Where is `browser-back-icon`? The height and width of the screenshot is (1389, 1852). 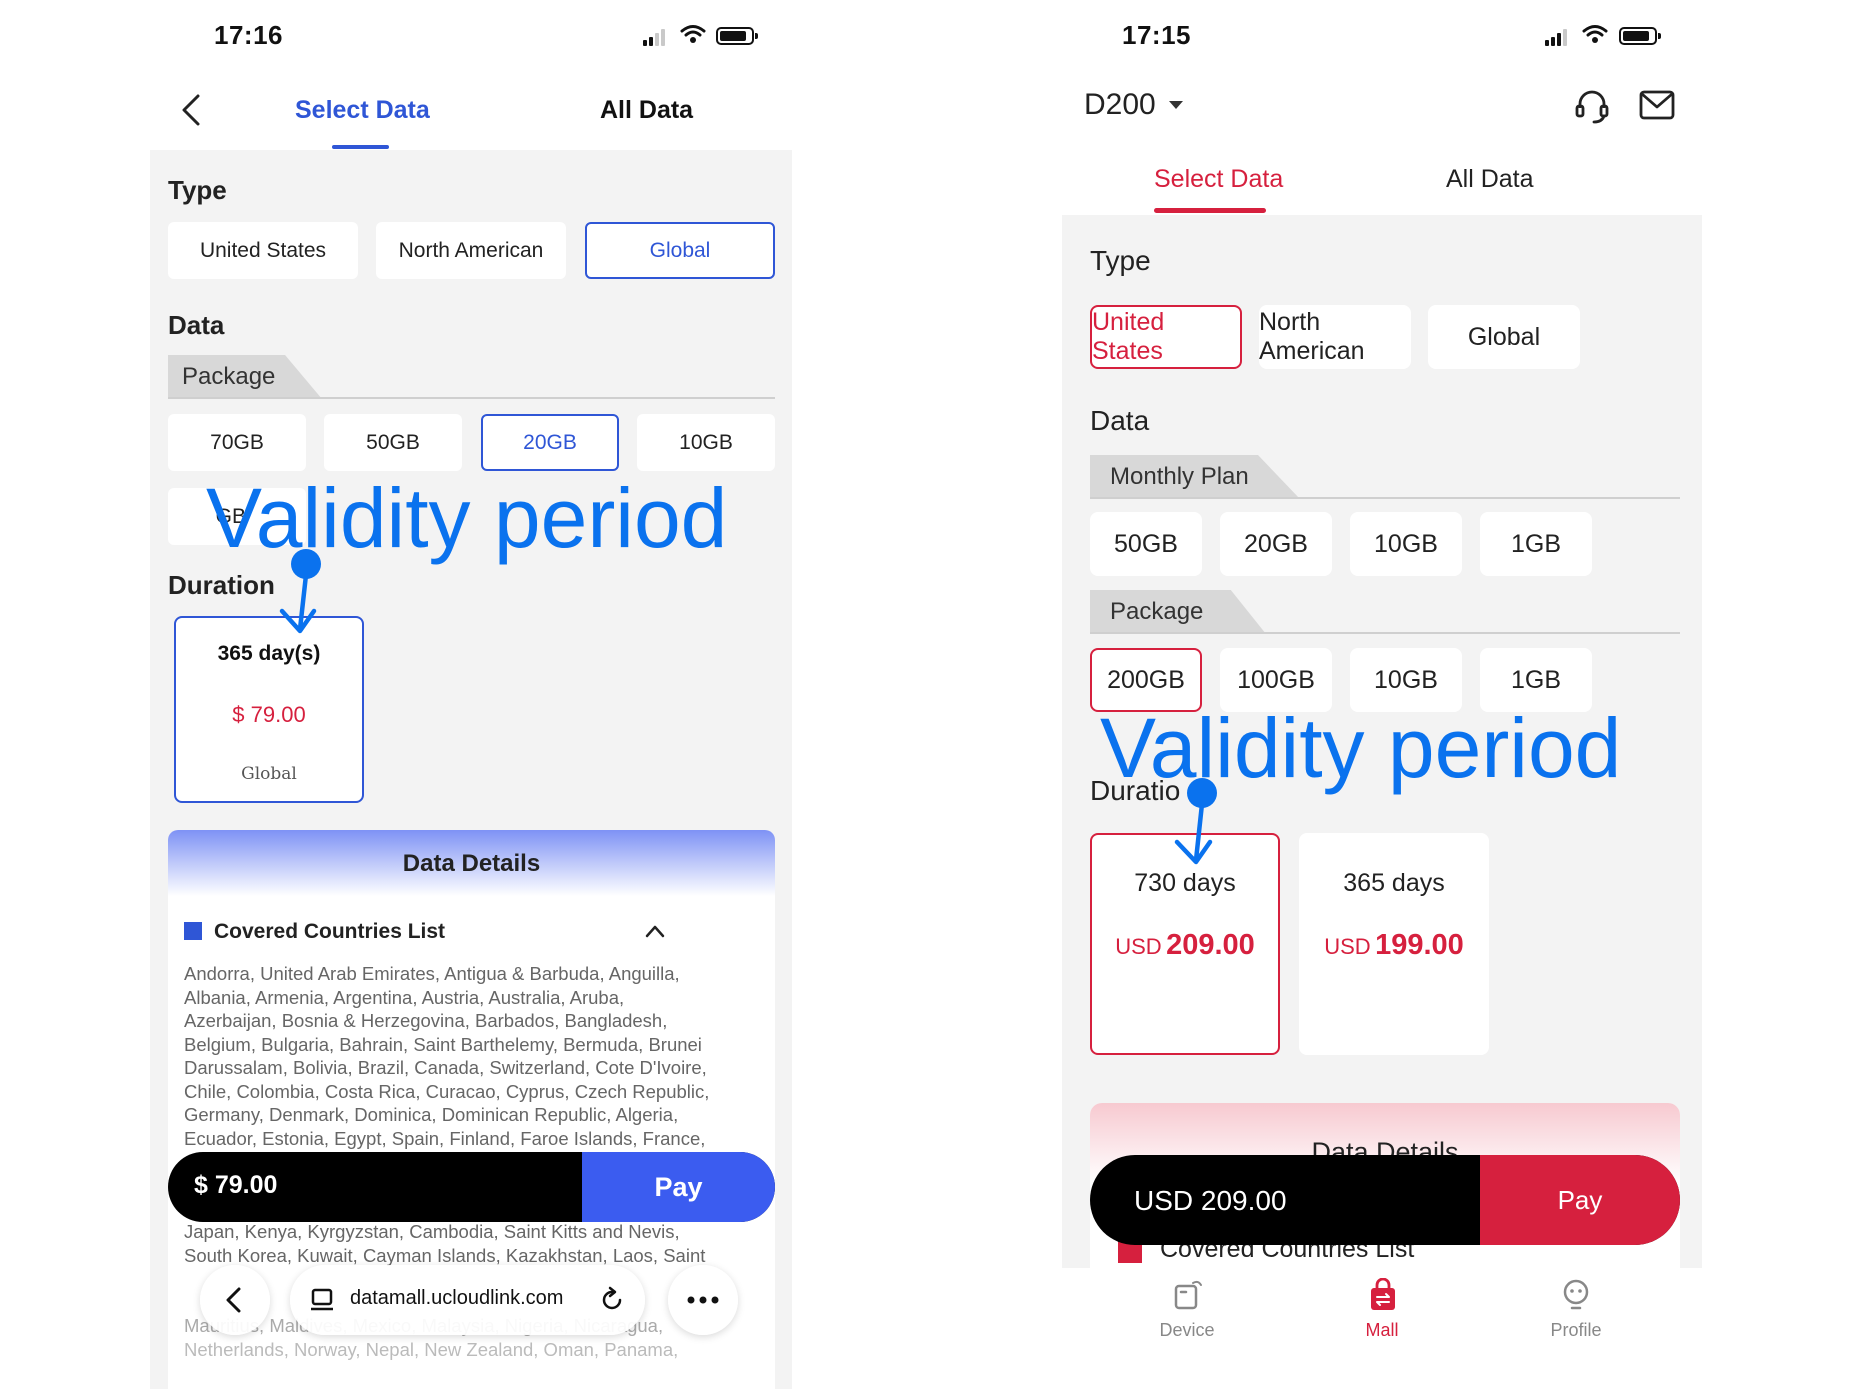
browser-back-icon is located at coordinates (233, 1300).